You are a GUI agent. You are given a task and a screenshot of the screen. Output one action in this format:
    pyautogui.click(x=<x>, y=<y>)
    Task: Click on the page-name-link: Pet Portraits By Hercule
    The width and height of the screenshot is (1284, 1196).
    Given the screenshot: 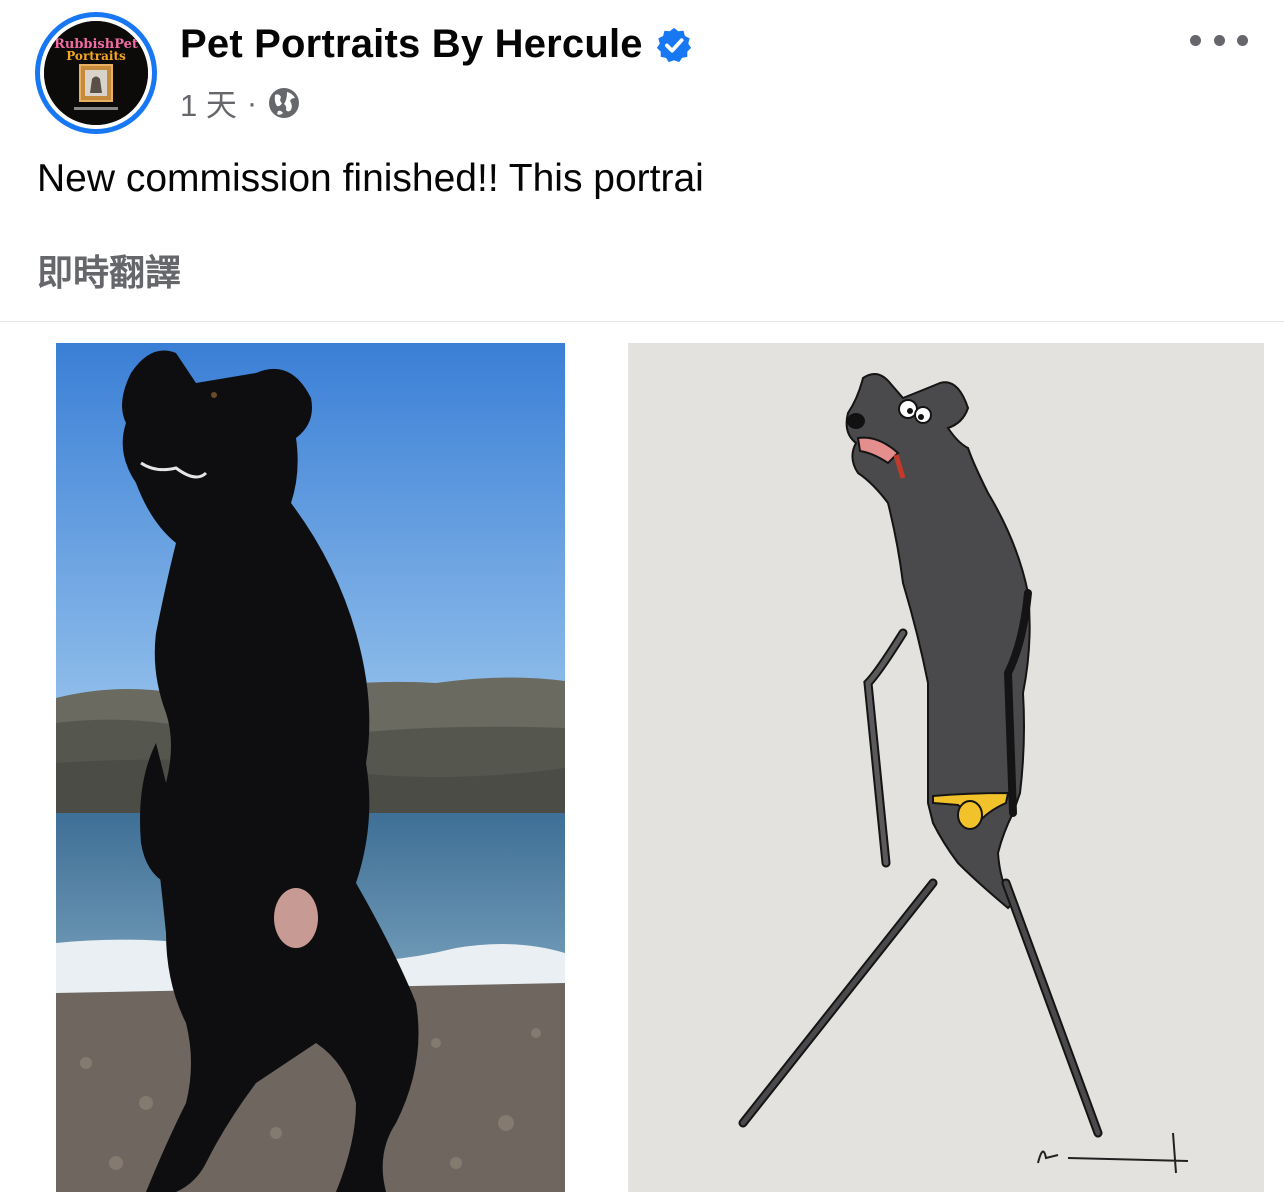 What is the action you would take?
    pyautogui.click(x=436, y=44)
    